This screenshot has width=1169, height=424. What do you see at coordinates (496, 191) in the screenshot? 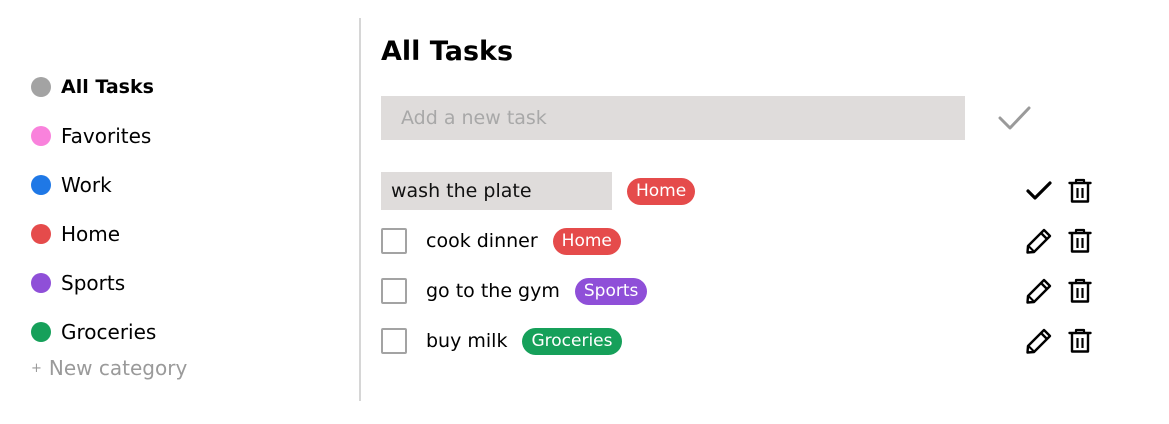
I see `task-edit-input` at bounding box center [496, 191].